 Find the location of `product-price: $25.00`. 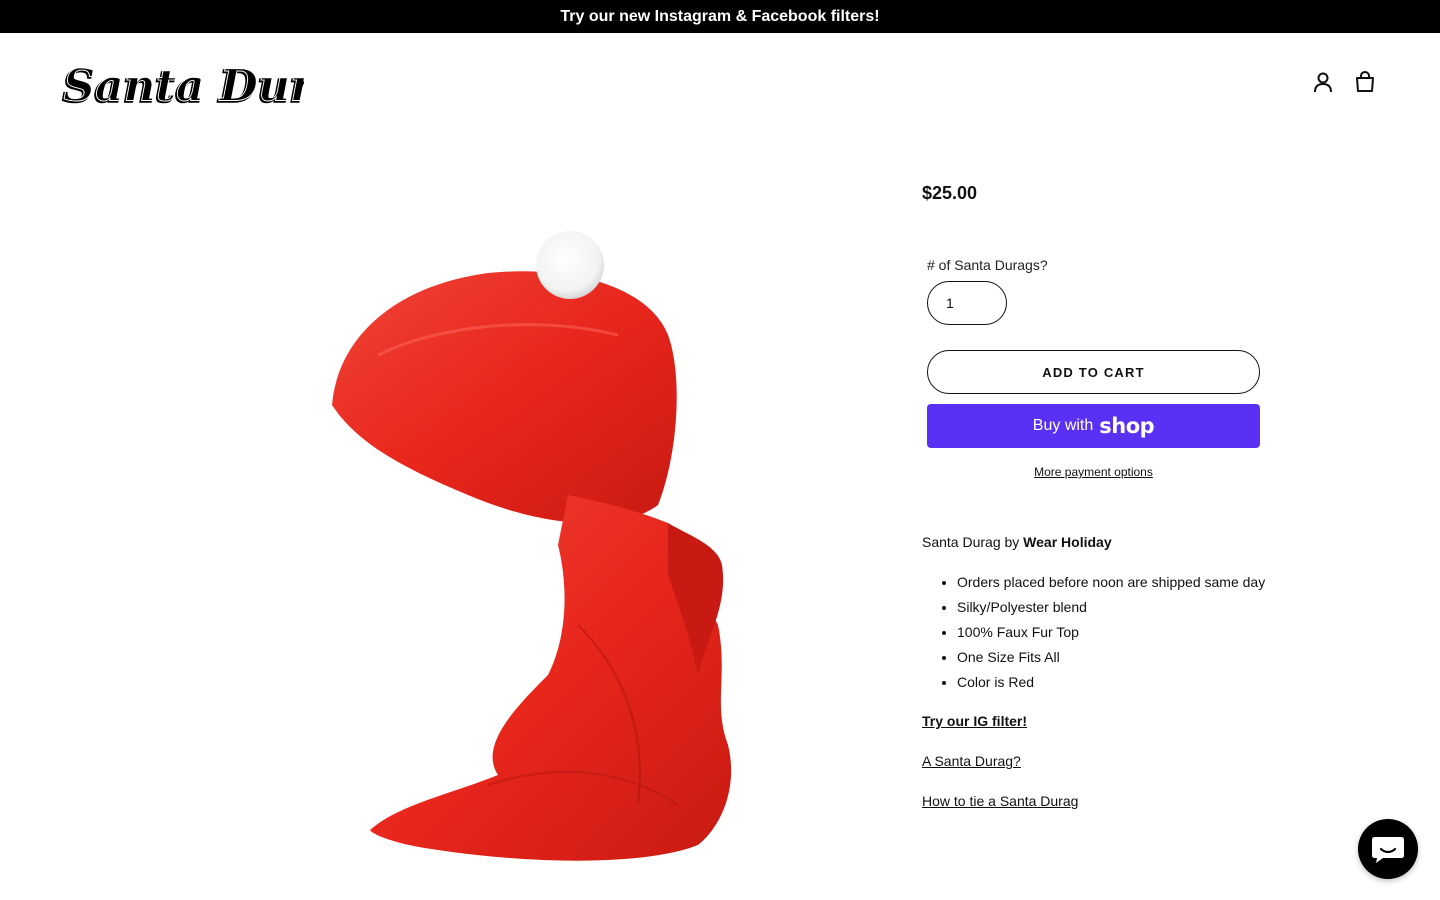

product-price: $25.00 is located at coordinates (950, 193).